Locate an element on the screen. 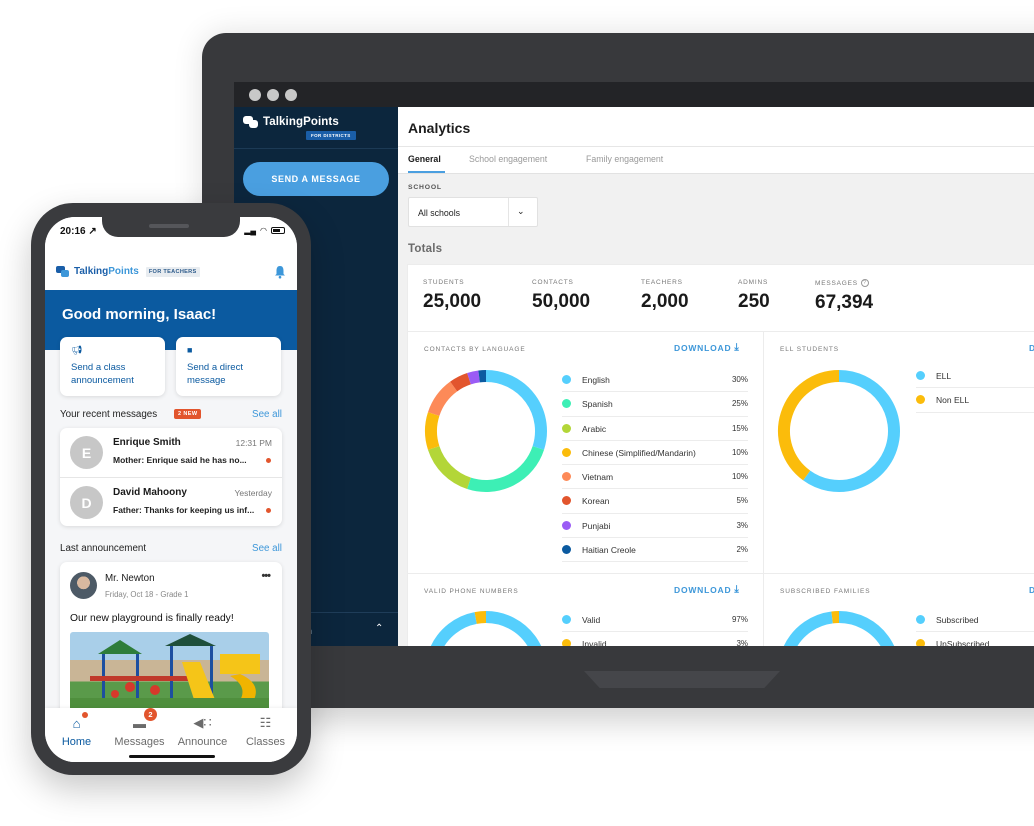 The height and width of the screenshot is (826, 1034). playground-illustration is located at coordinates (169, 673).